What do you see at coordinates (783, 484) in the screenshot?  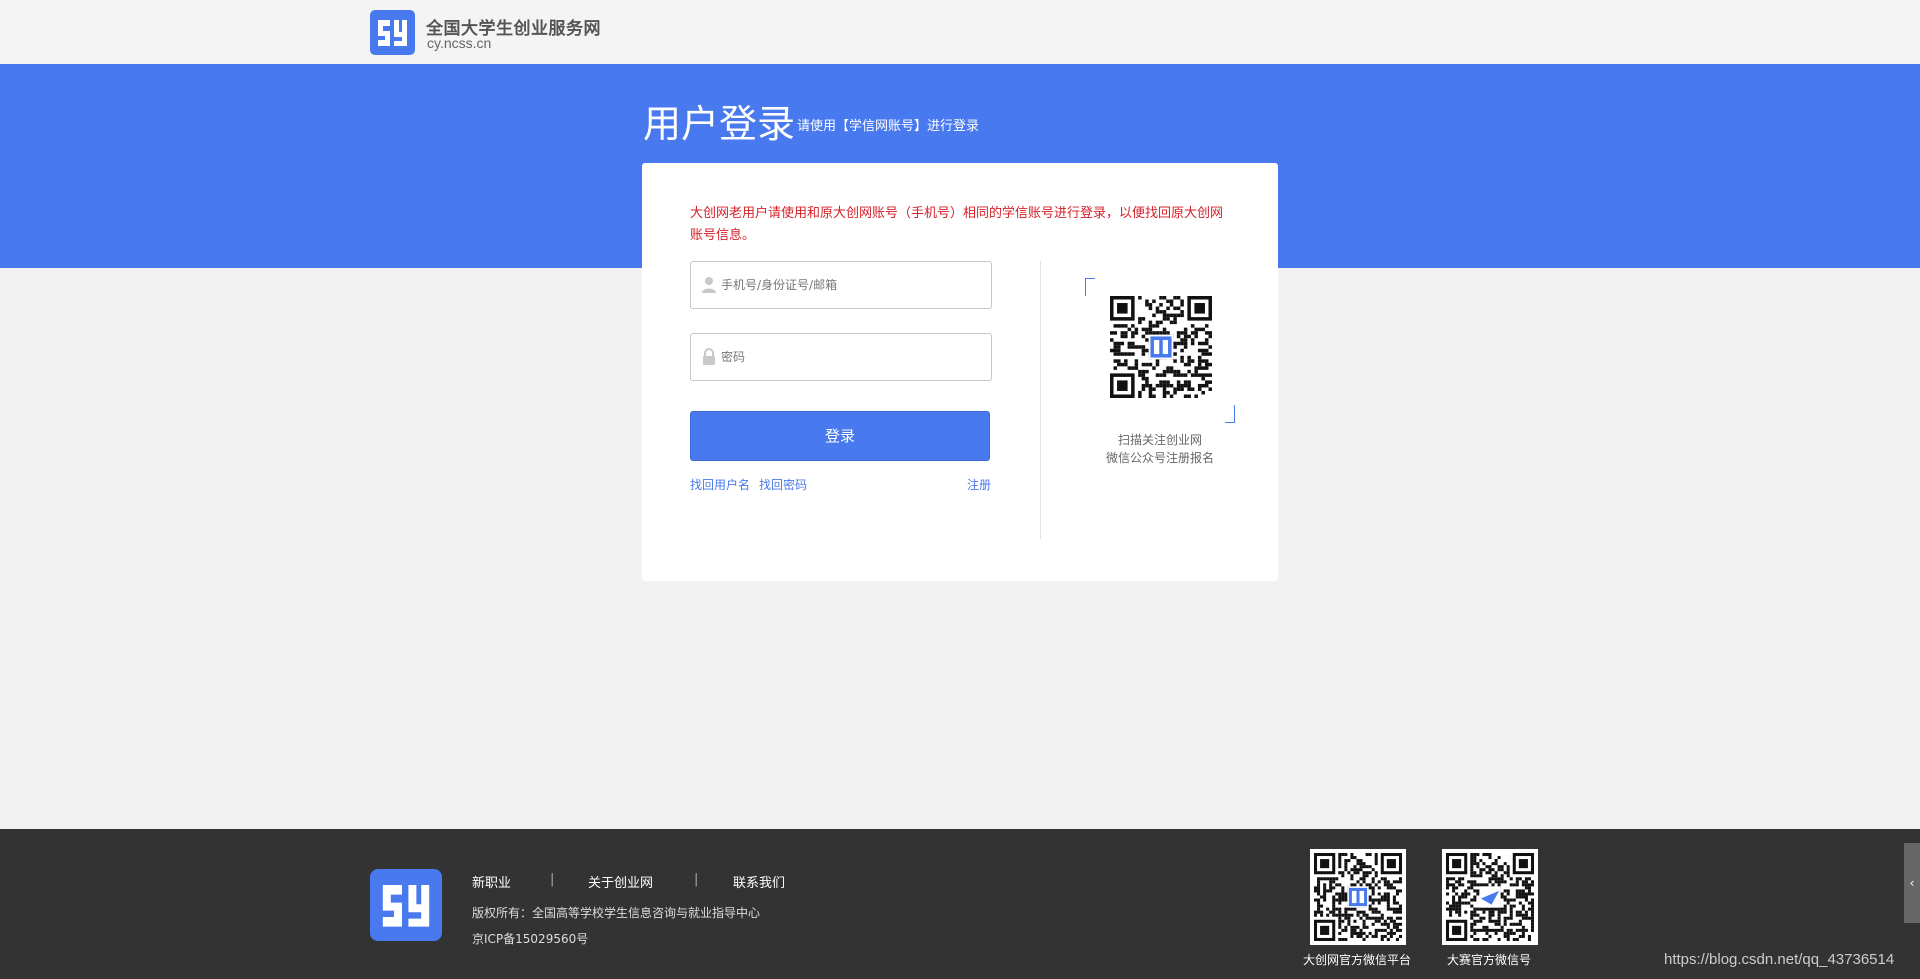 I see `find-password-link: 找回密码` at bounding box center [783, 484].